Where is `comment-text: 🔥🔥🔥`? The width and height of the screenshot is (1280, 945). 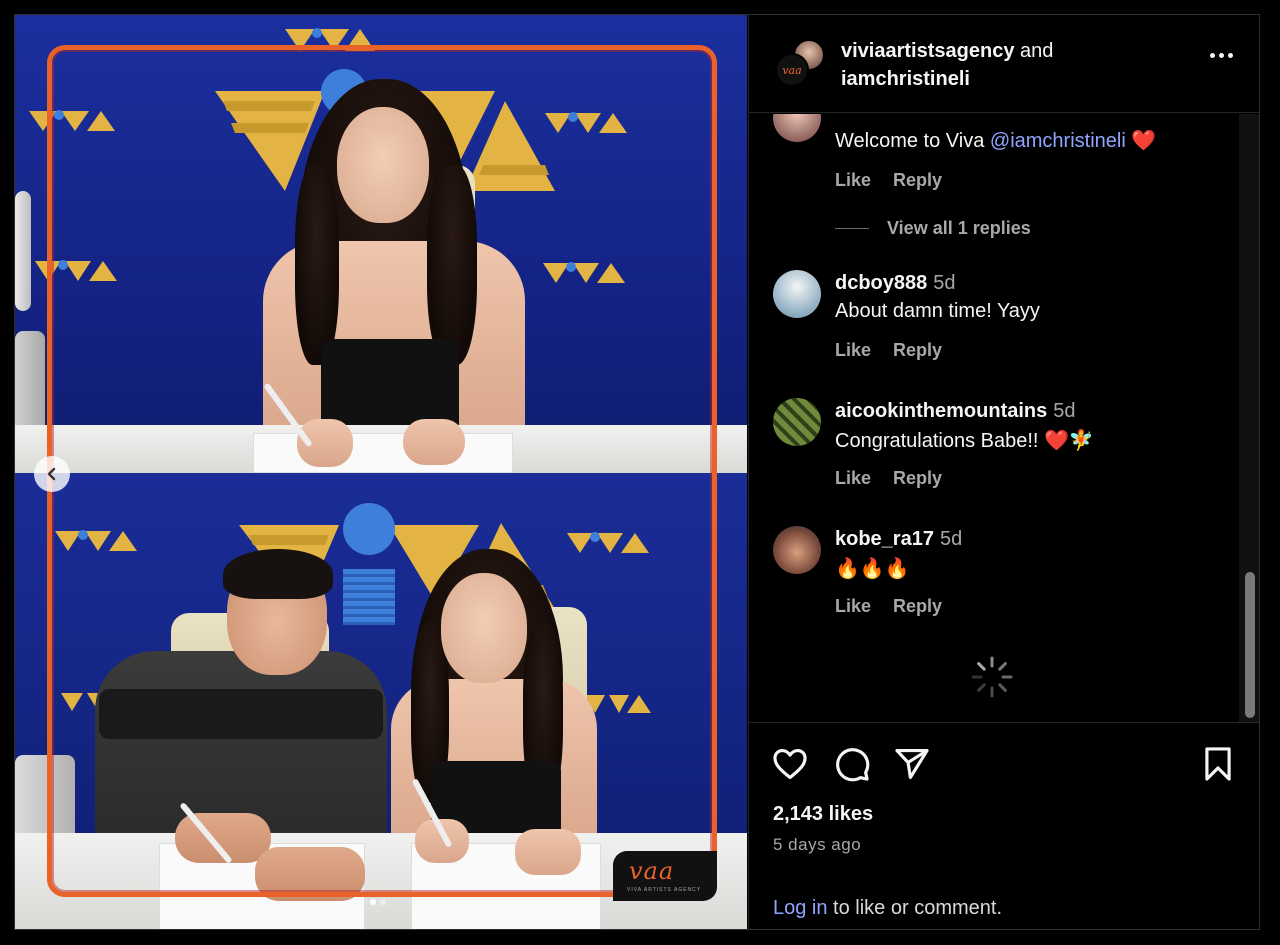 comment-text: 🔥🔥🔥 is located at coordinates (872, 569).